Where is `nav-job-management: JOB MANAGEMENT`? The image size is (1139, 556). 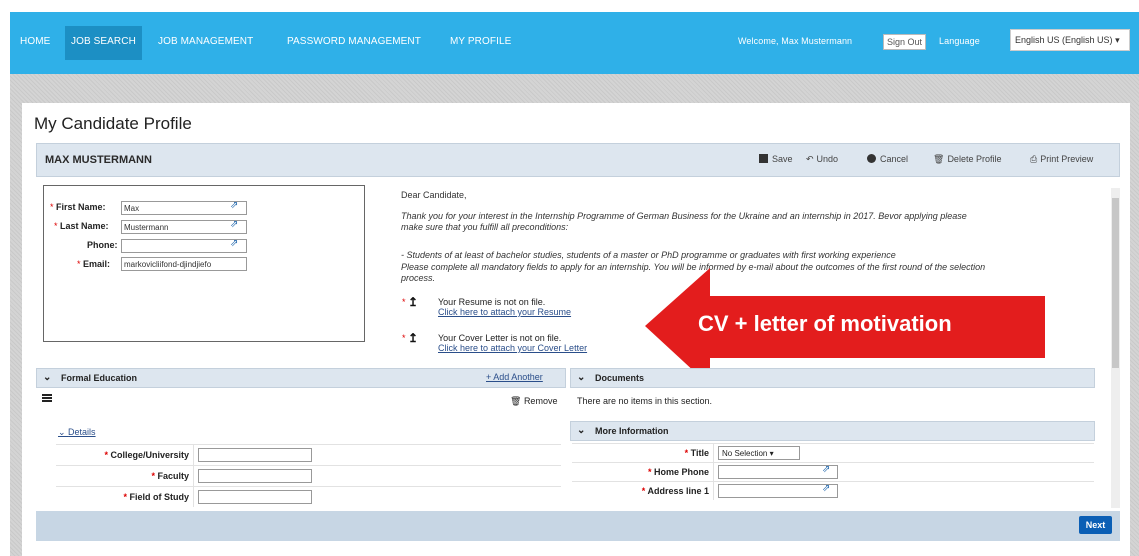
nav-job-management: JOB MANAGEMENT is located at coordinates (205, 41).